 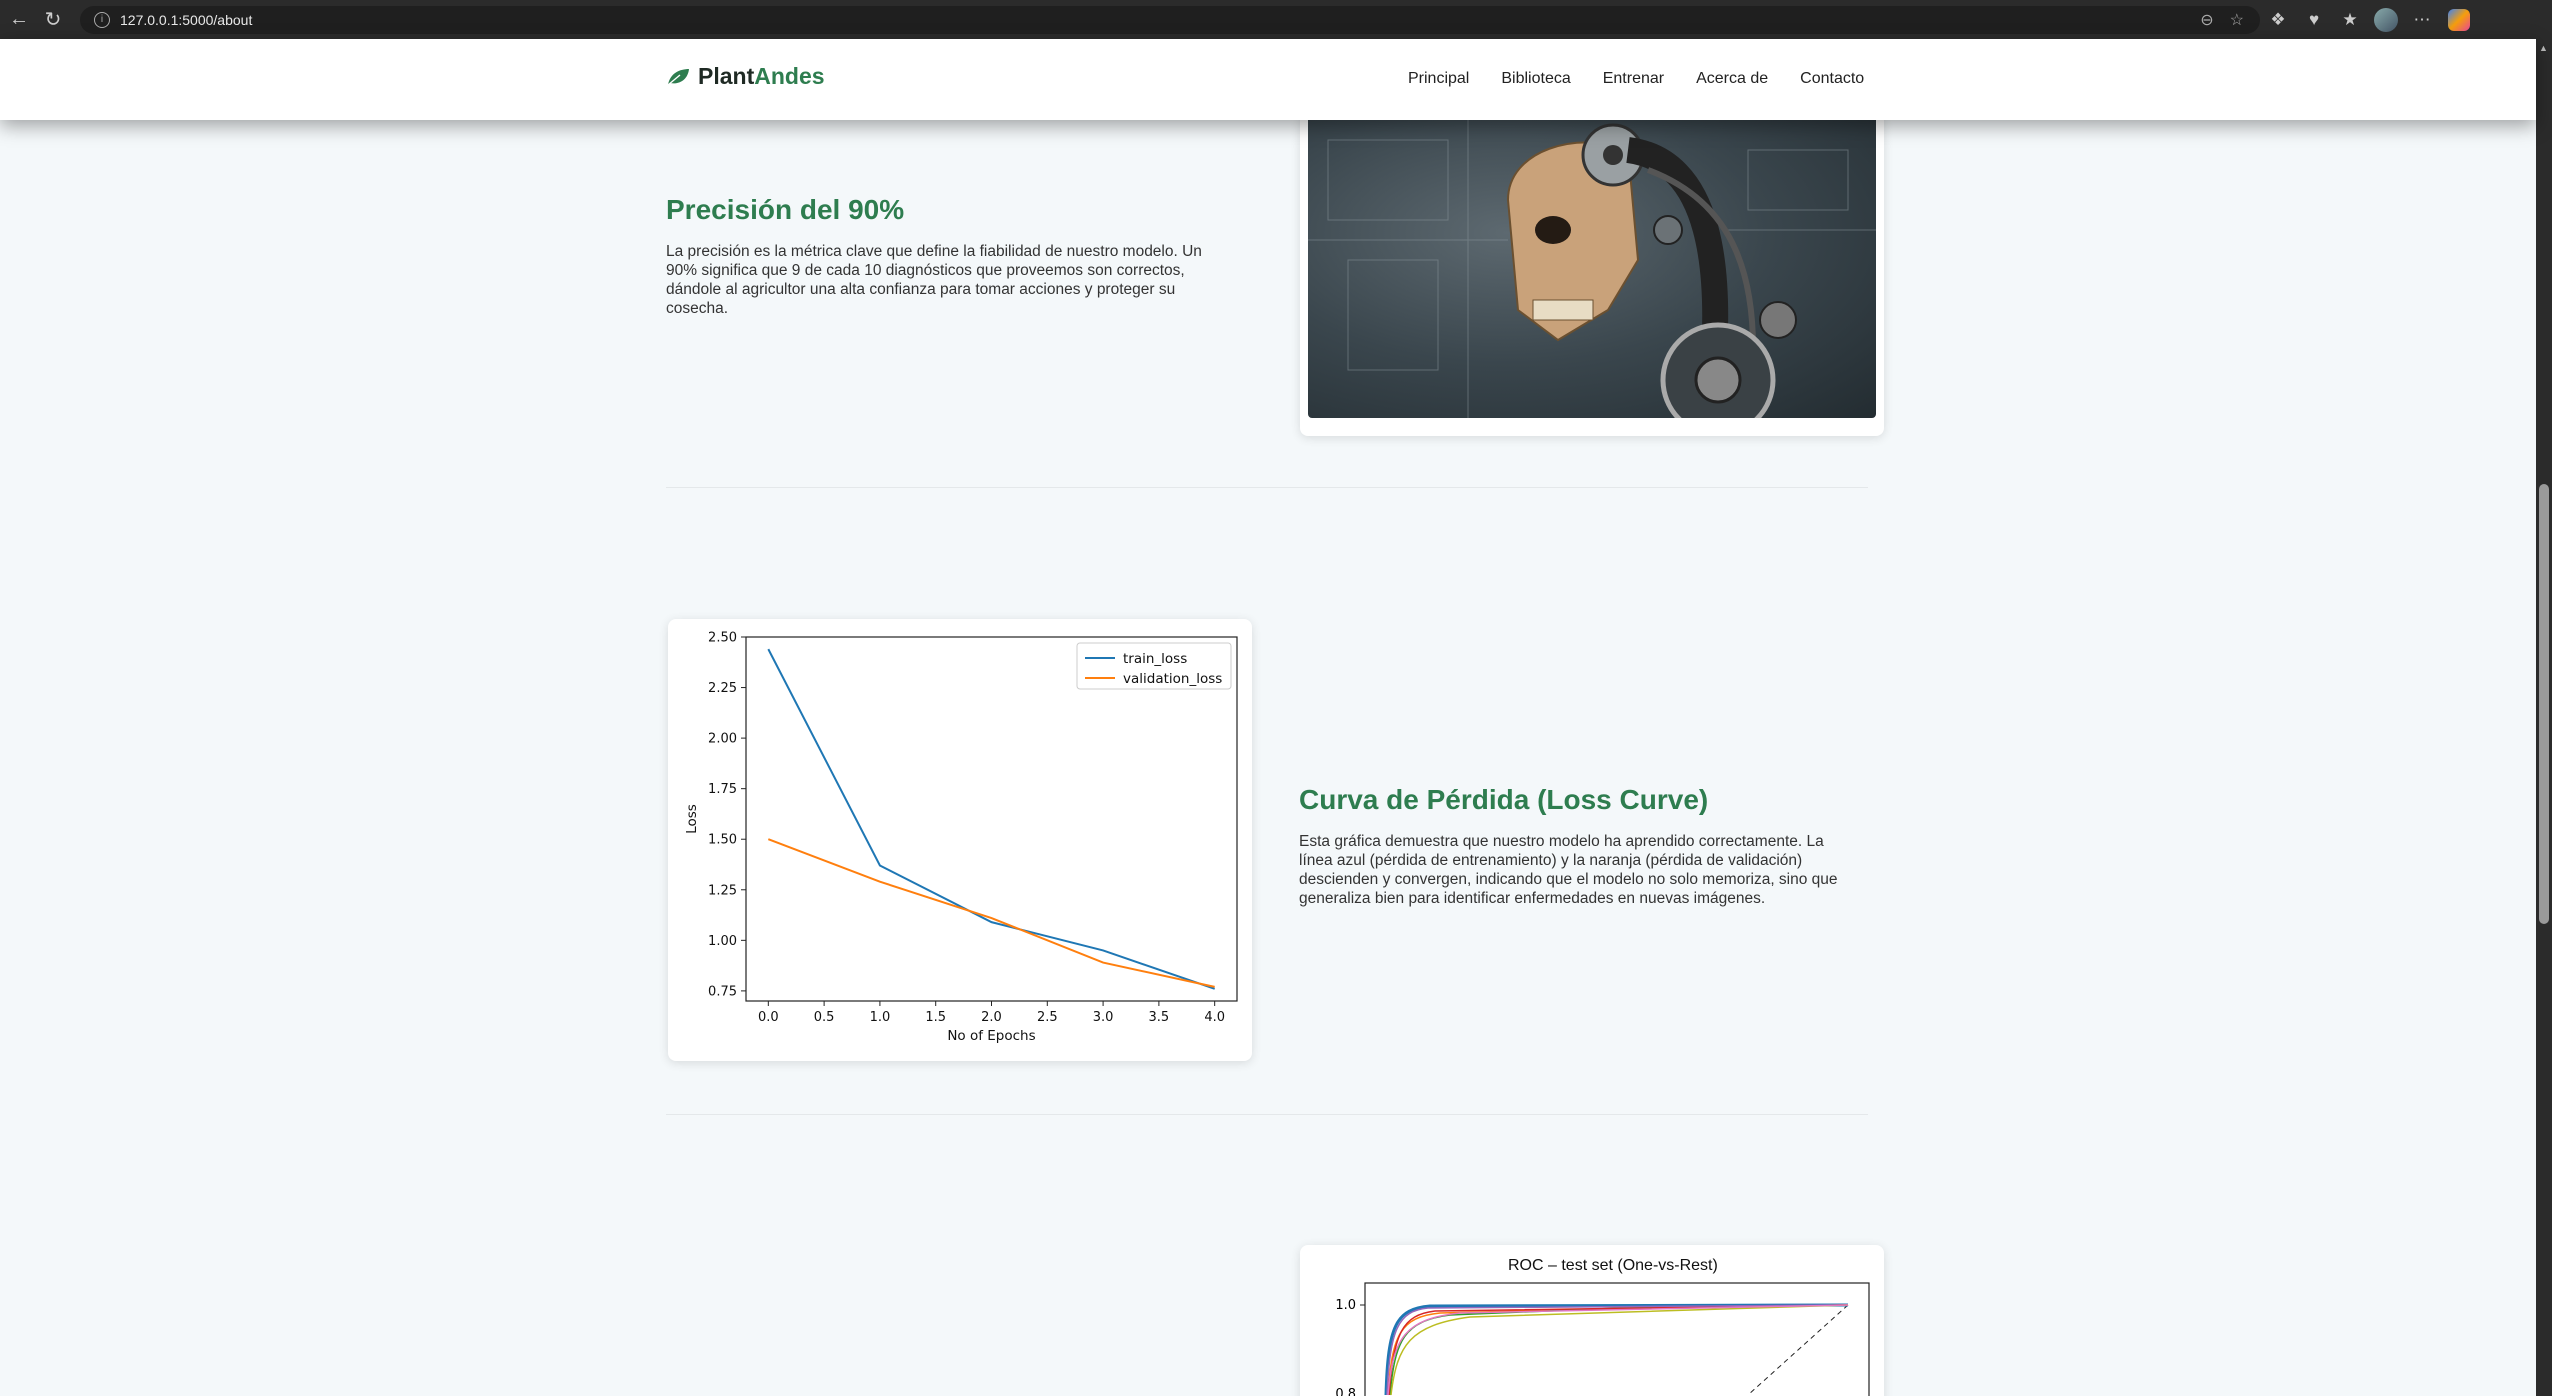 What do you see at coordinates (722, 789) in the screenshot?
I see `y-tick-label: 1.75` at bounding box center [722, 789].